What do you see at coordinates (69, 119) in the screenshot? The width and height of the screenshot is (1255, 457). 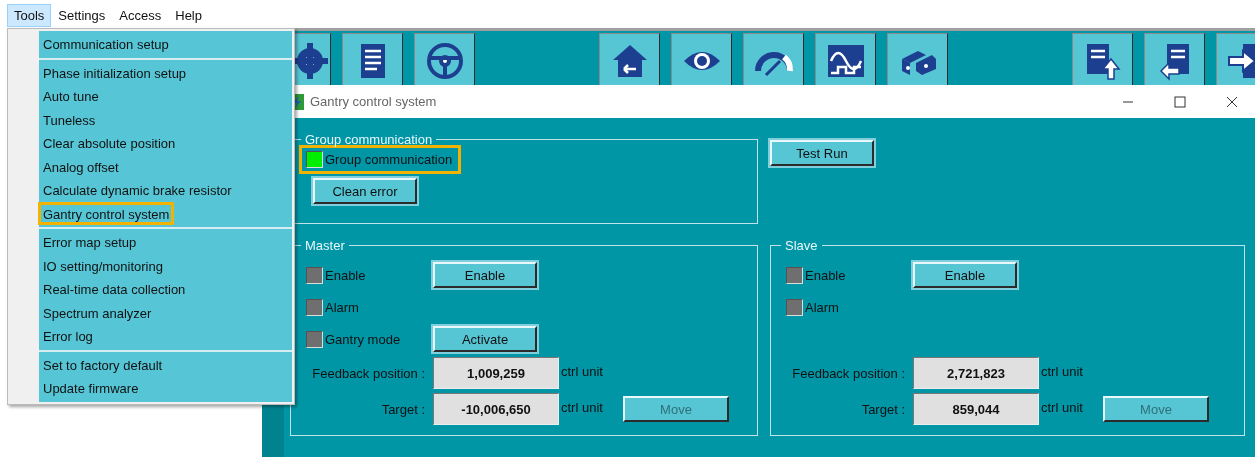 I see `menu-item: Tuneless` at bounding box center [69, 119].